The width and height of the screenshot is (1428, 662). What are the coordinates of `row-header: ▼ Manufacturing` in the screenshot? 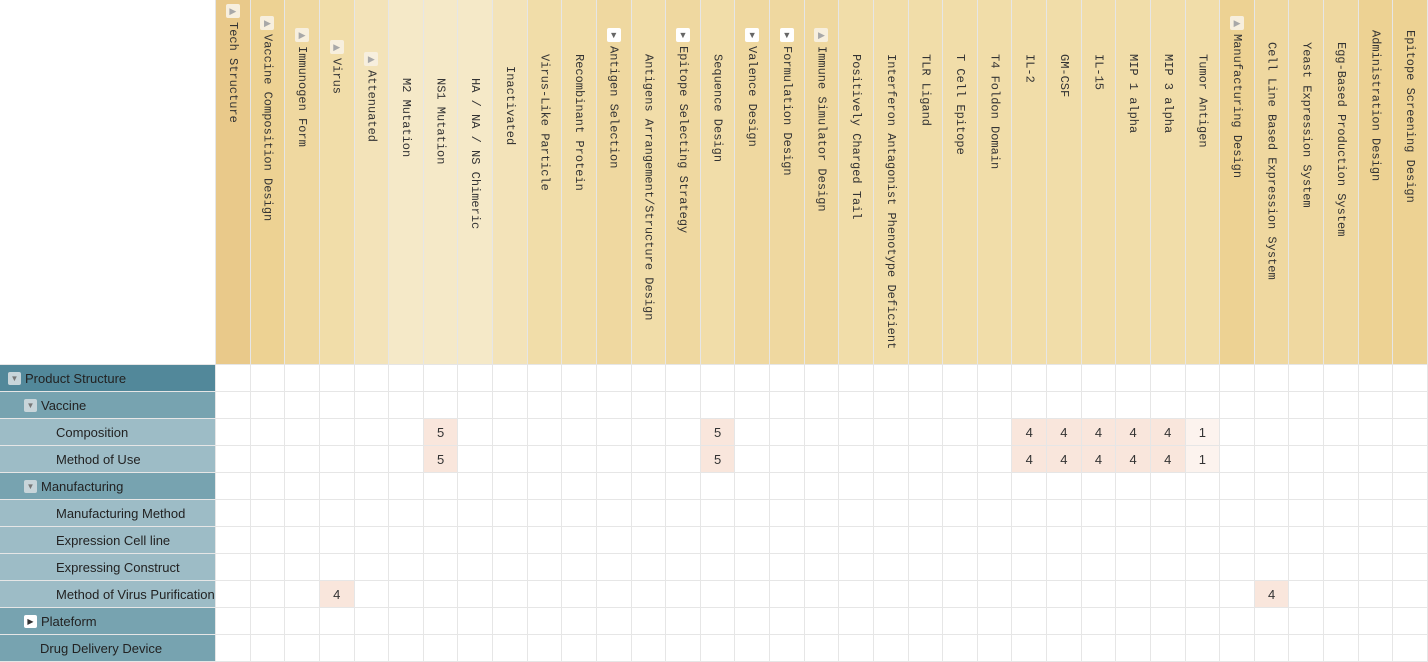 It's located at (107, 486).